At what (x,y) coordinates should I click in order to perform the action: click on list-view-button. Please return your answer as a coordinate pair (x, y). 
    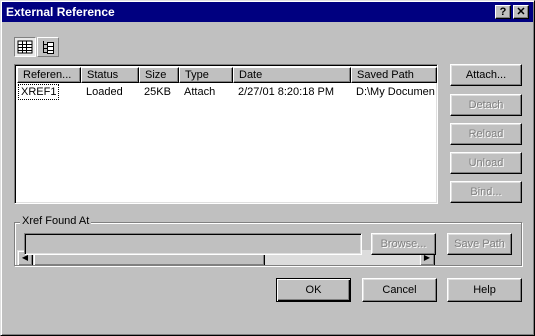
    Looking at the image, I should click on (25, 47).